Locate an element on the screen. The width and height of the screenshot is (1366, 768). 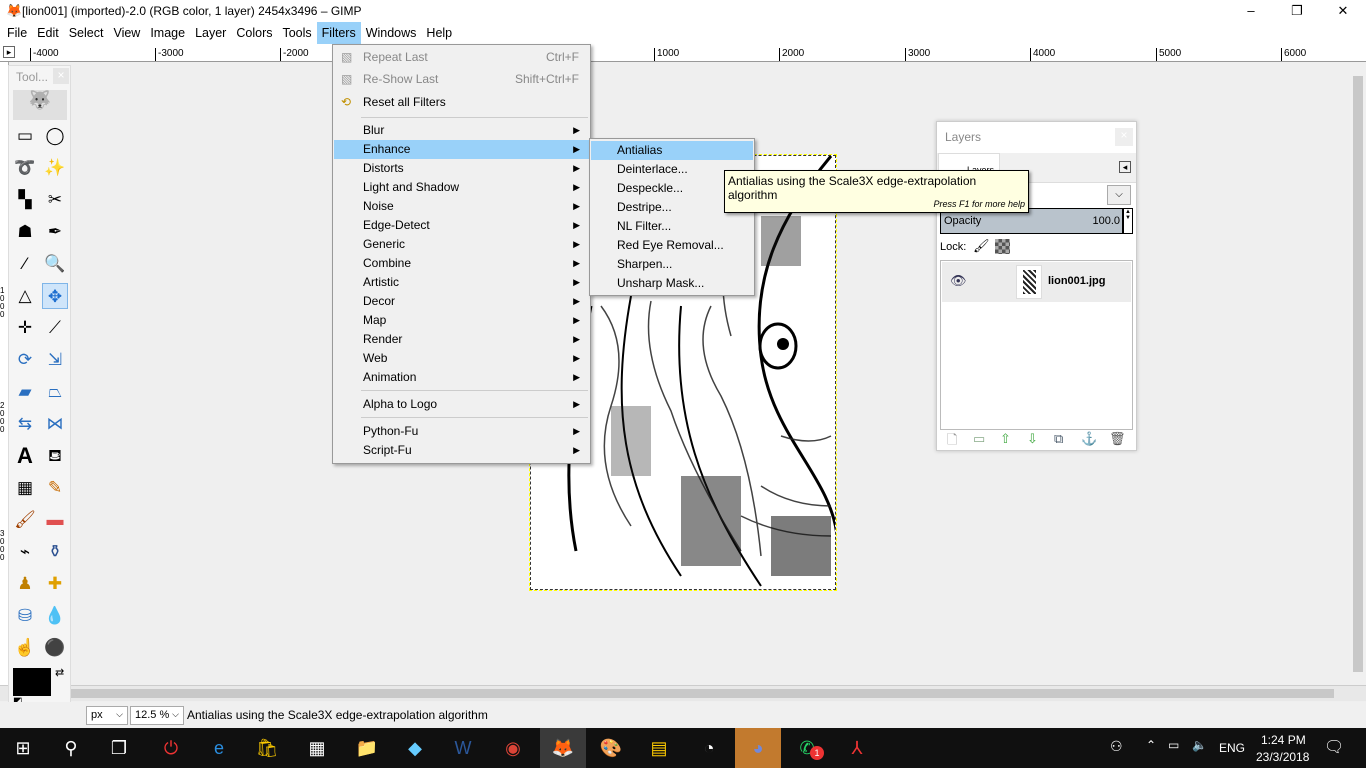
layer-name: lion001.jpg is located at coordinates (1076, 281).